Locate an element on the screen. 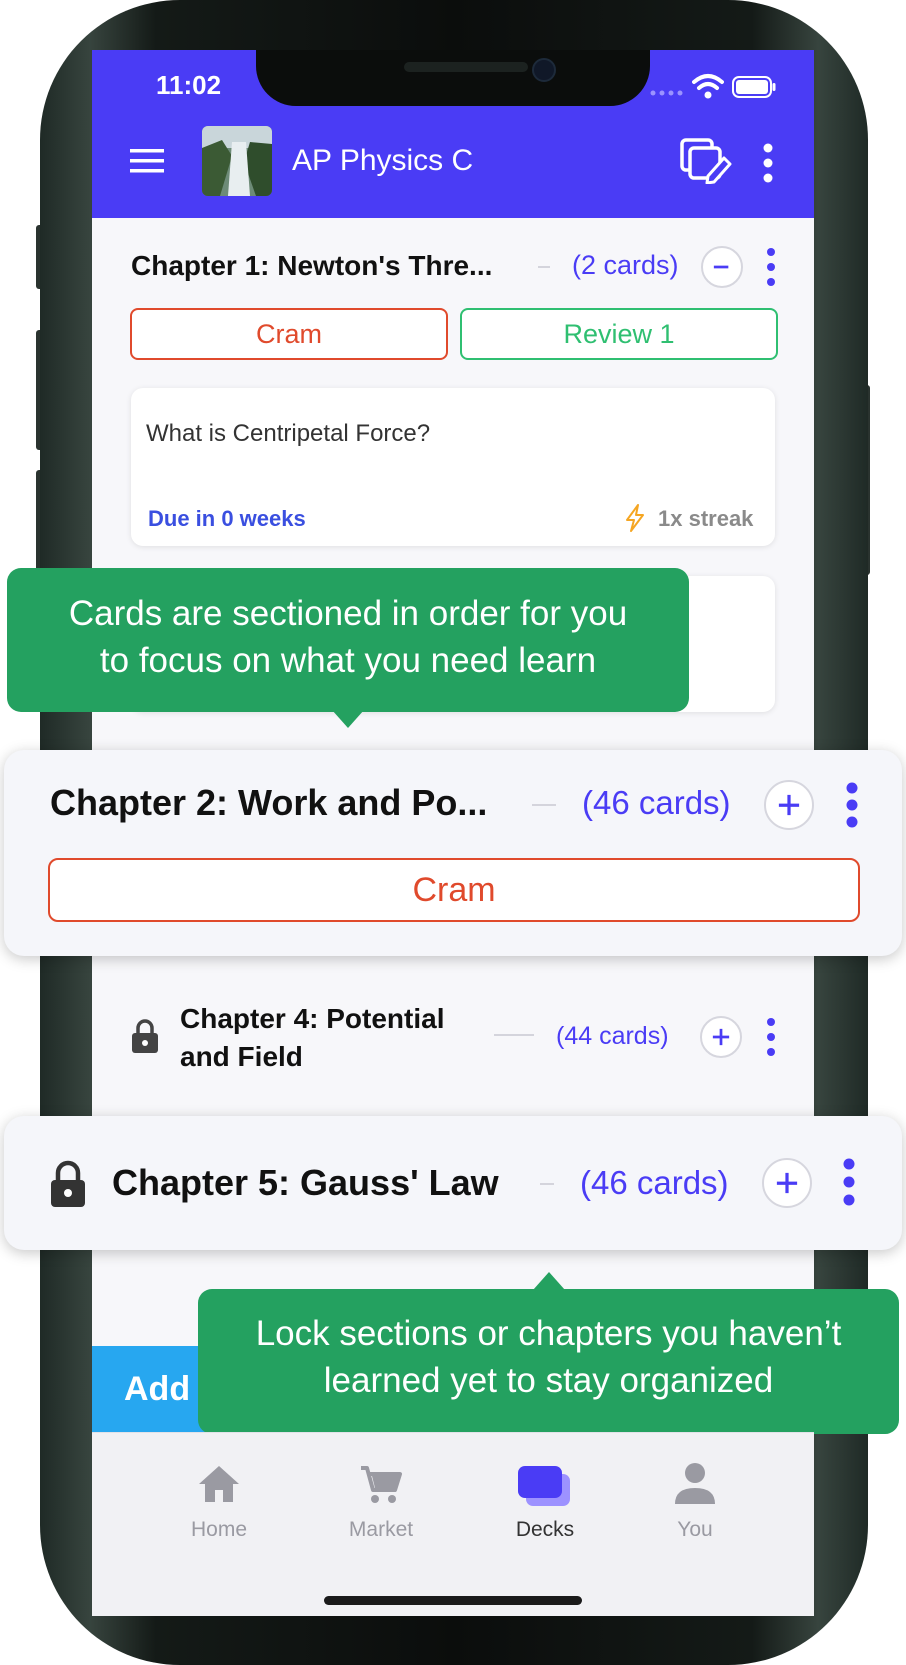  cart-icon is located at coordinates (381, 1484).